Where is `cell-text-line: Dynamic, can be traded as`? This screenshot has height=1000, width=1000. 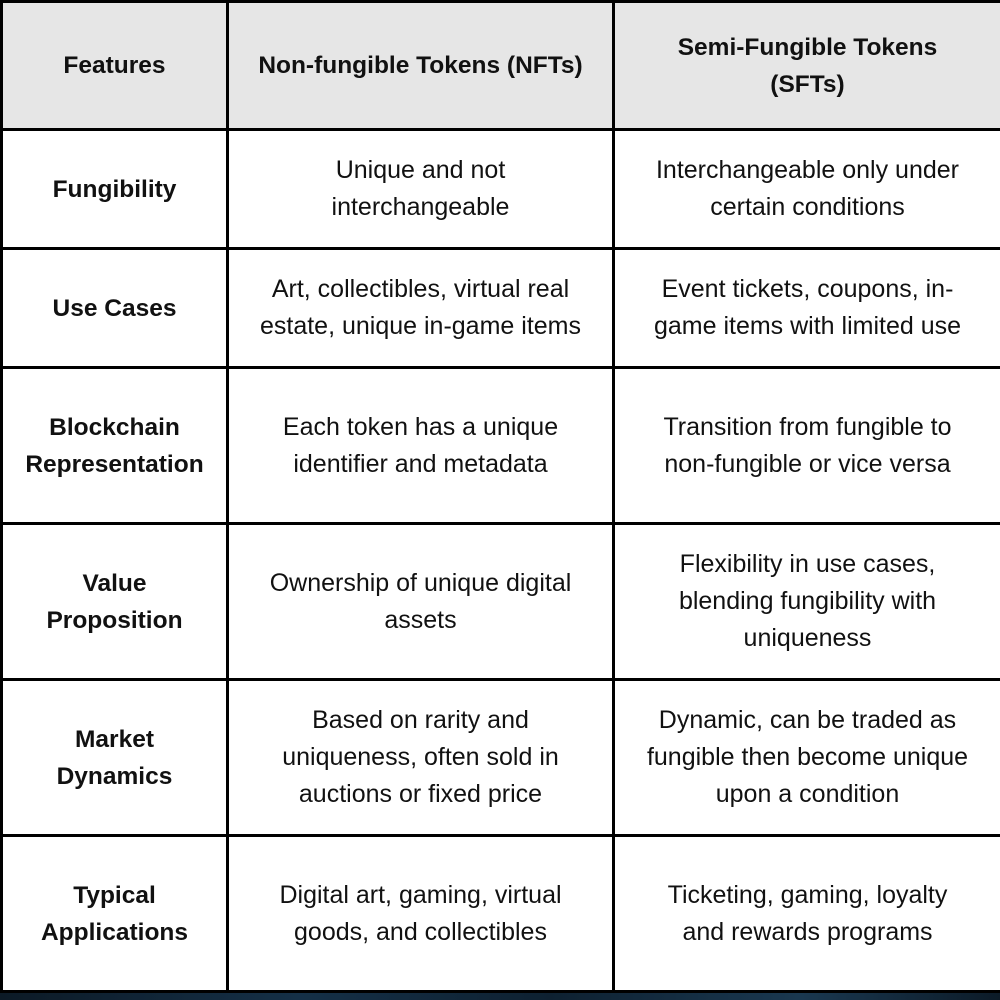 cell-text-line: Dynamic, can be traded as is located at coordinates (807, 720).